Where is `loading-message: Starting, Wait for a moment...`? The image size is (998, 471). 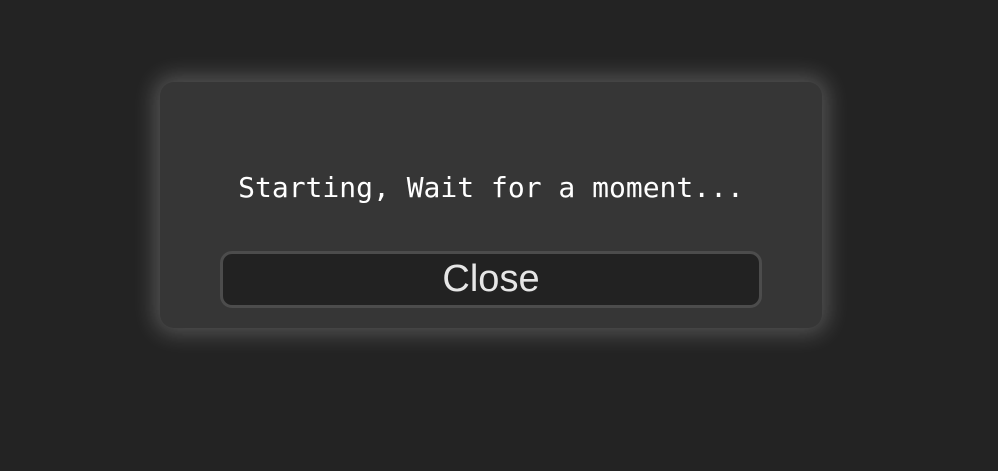
loading-message: Starting, Wait for a moment... is located at coordinates (491, 187).